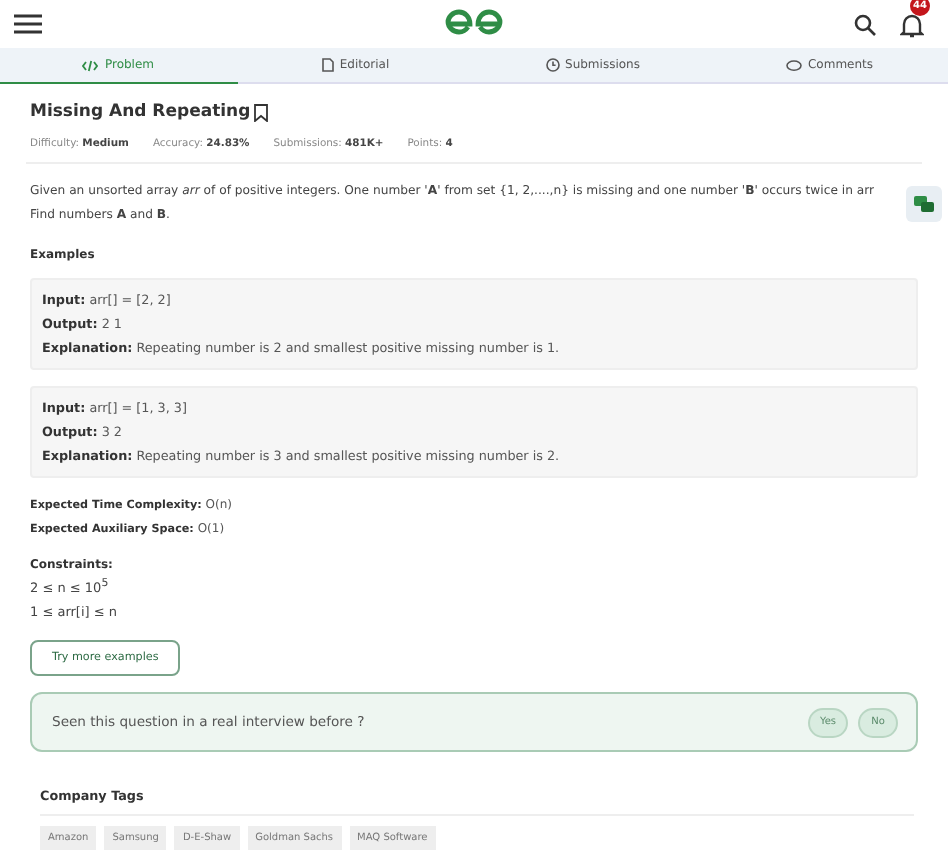  What do you see at coordinates (912, 25) in the screenshot?
I see `bell-icon` at bounding box center [912, 25].